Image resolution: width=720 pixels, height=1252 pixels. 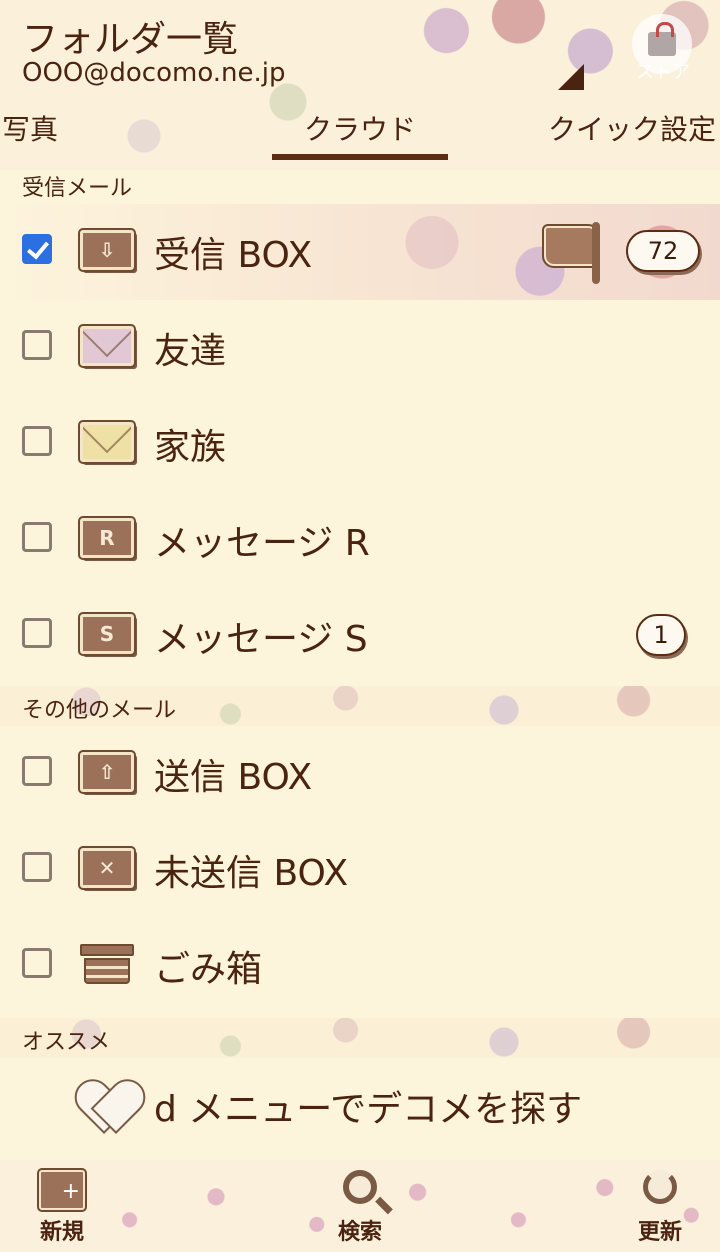 I want to click on refresh-label: 更新, so click(x=659, y=1232).